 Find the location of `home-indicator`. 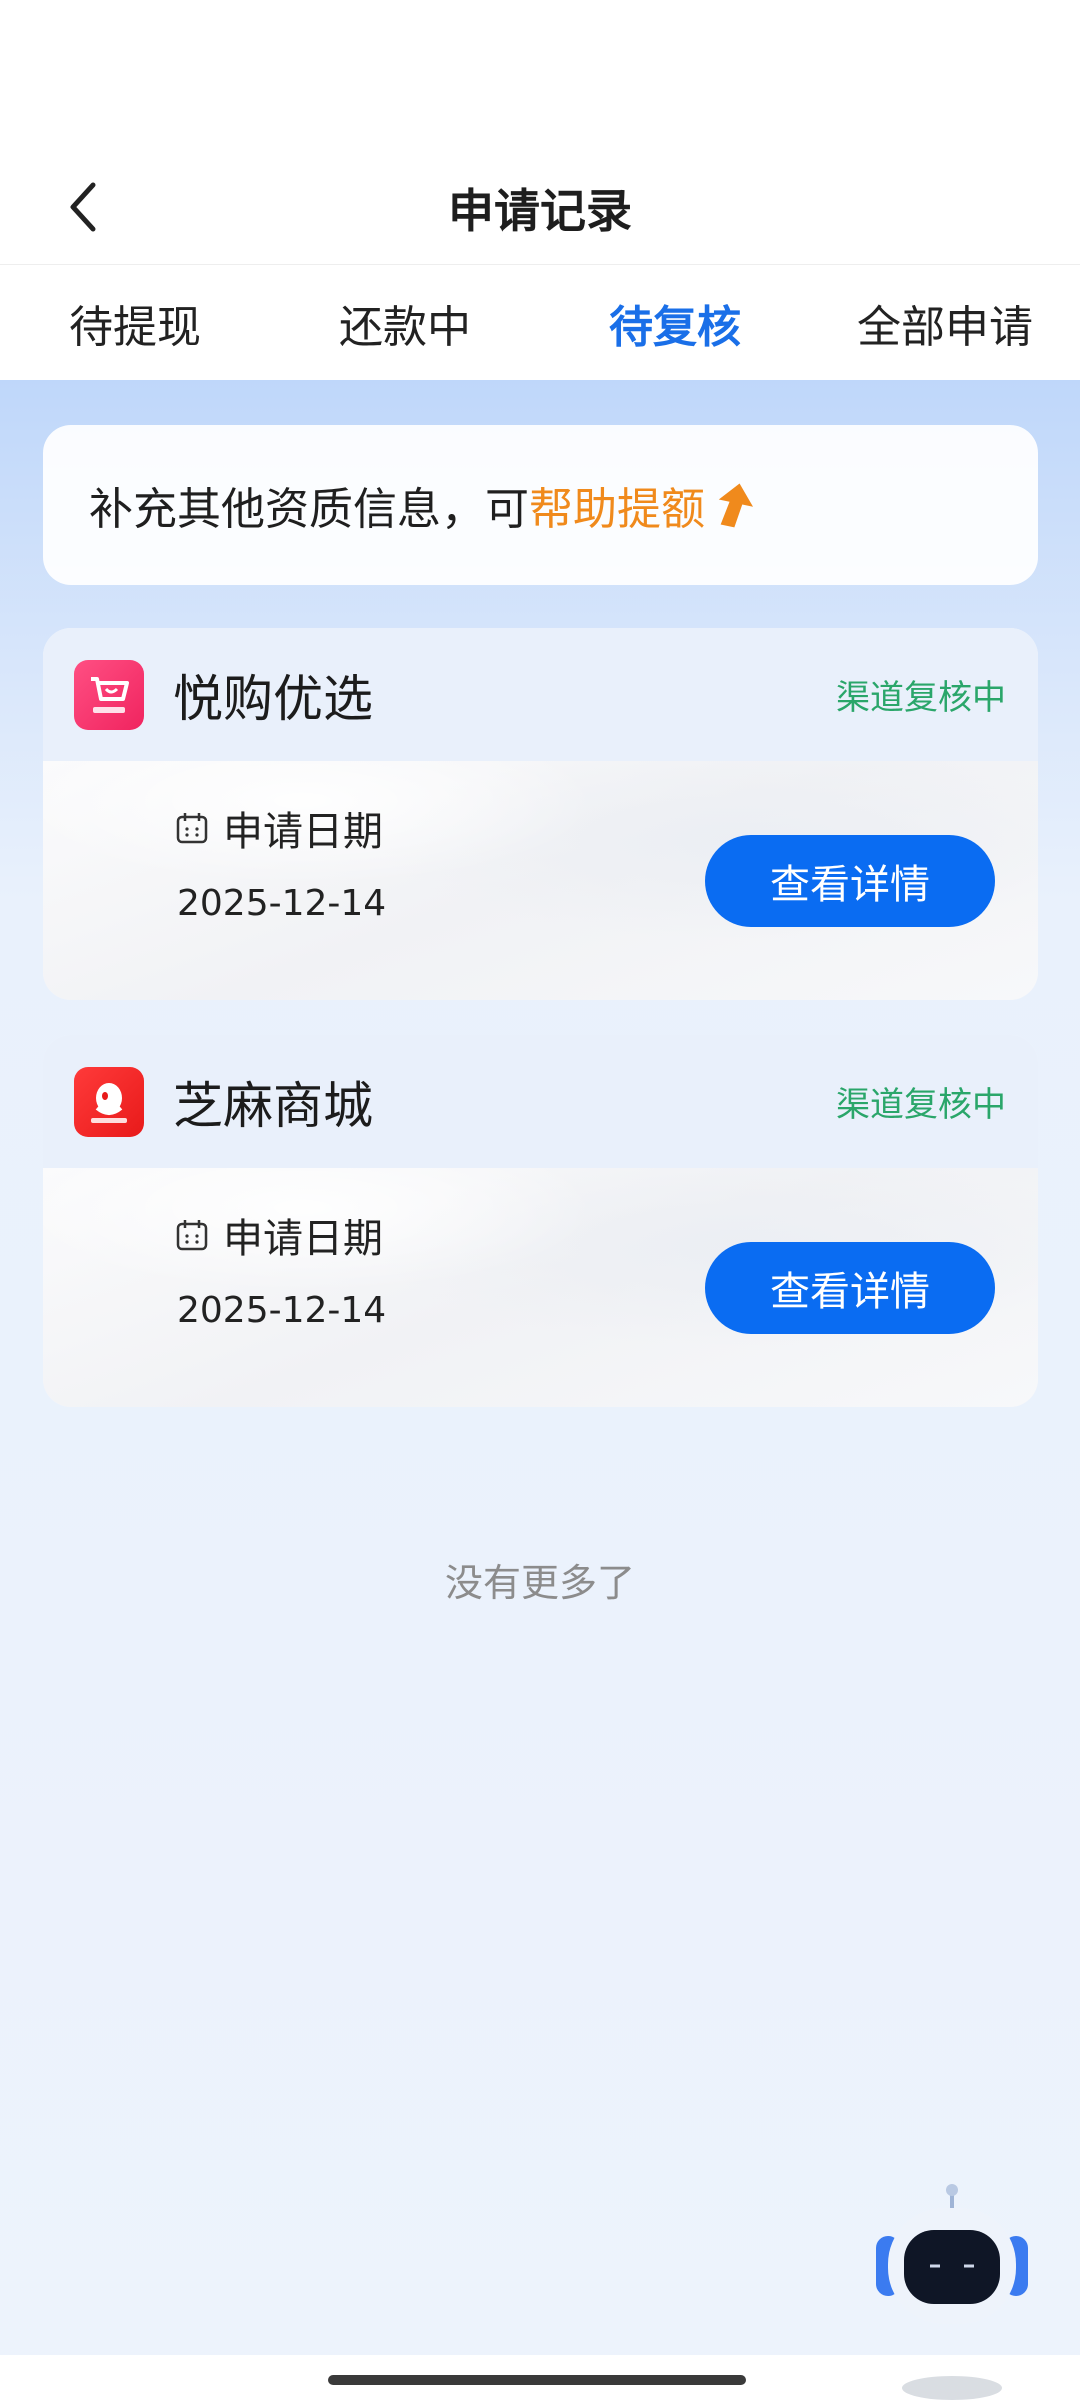

home-indicator is located at coordinates (537, 2380).